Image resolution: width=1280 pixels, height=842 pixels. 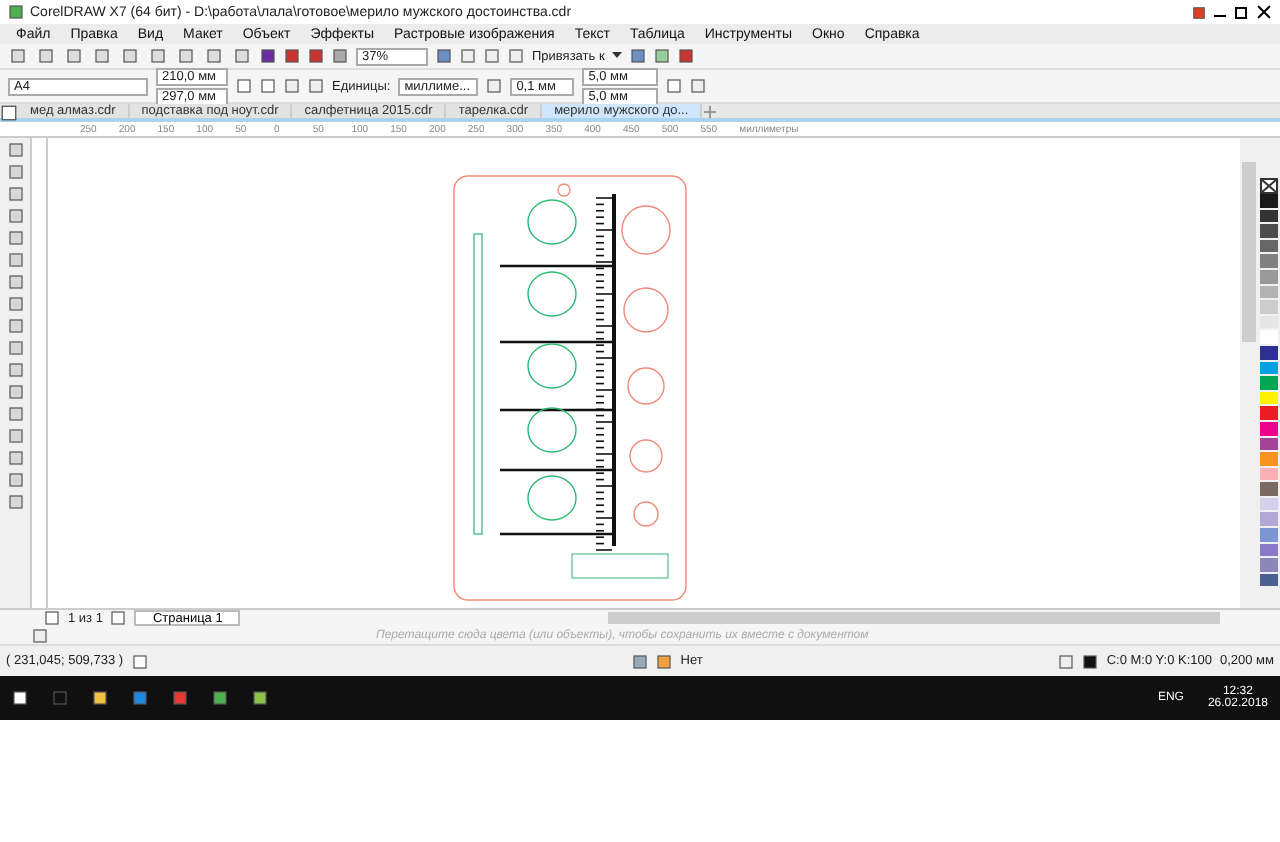 I want to click on no-color-icon, so click(x=1269, y=186).